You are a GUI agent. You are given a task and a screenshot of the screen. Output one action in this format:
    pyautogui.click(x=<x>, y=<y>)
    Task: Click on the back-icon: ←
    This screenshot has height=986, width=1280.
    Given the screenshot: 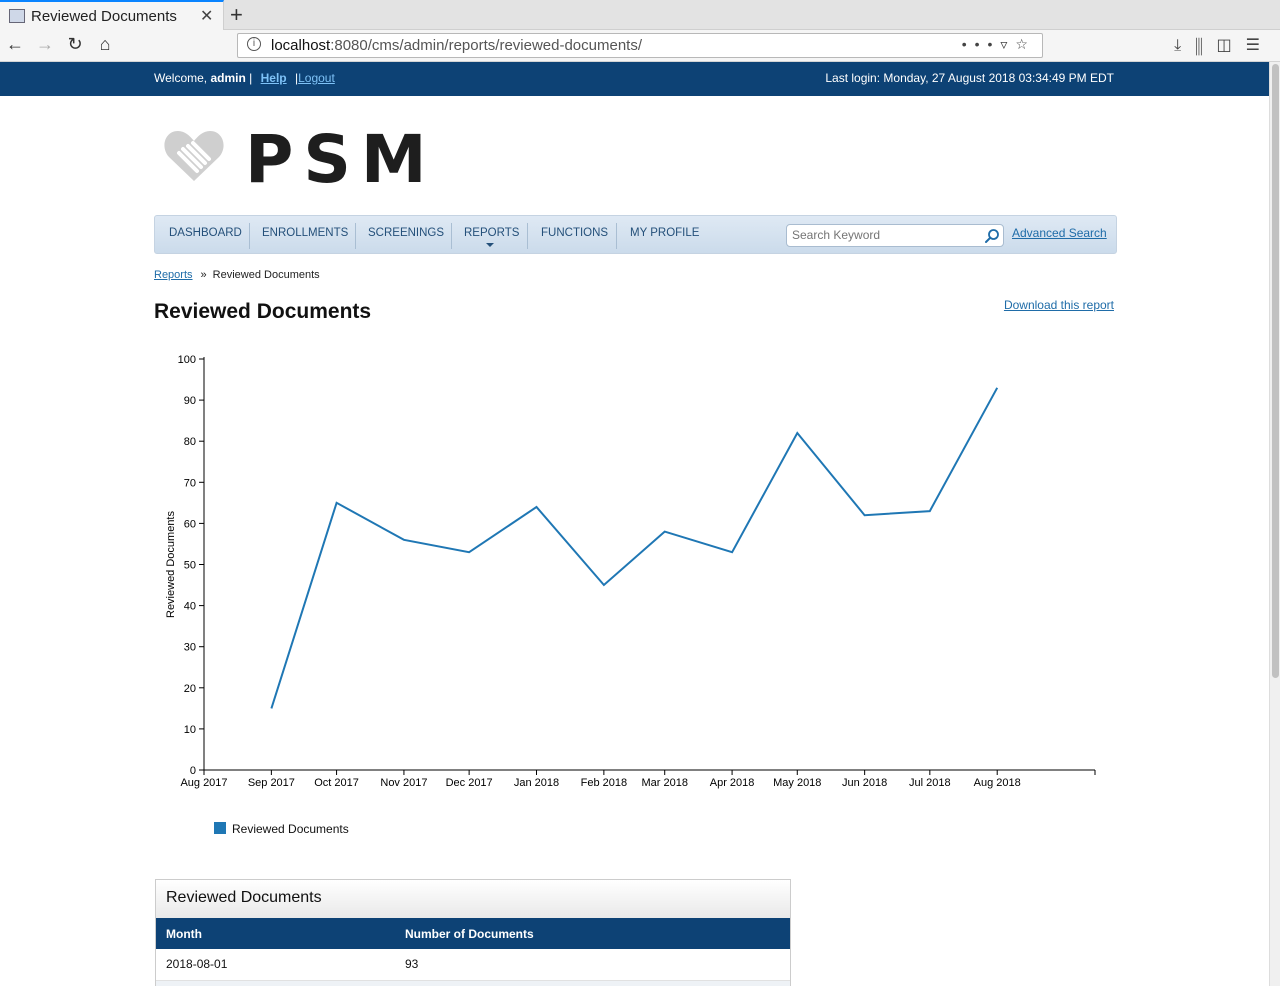 What is the action you would take?
    pyautogui.click(x=15, y=44)
    